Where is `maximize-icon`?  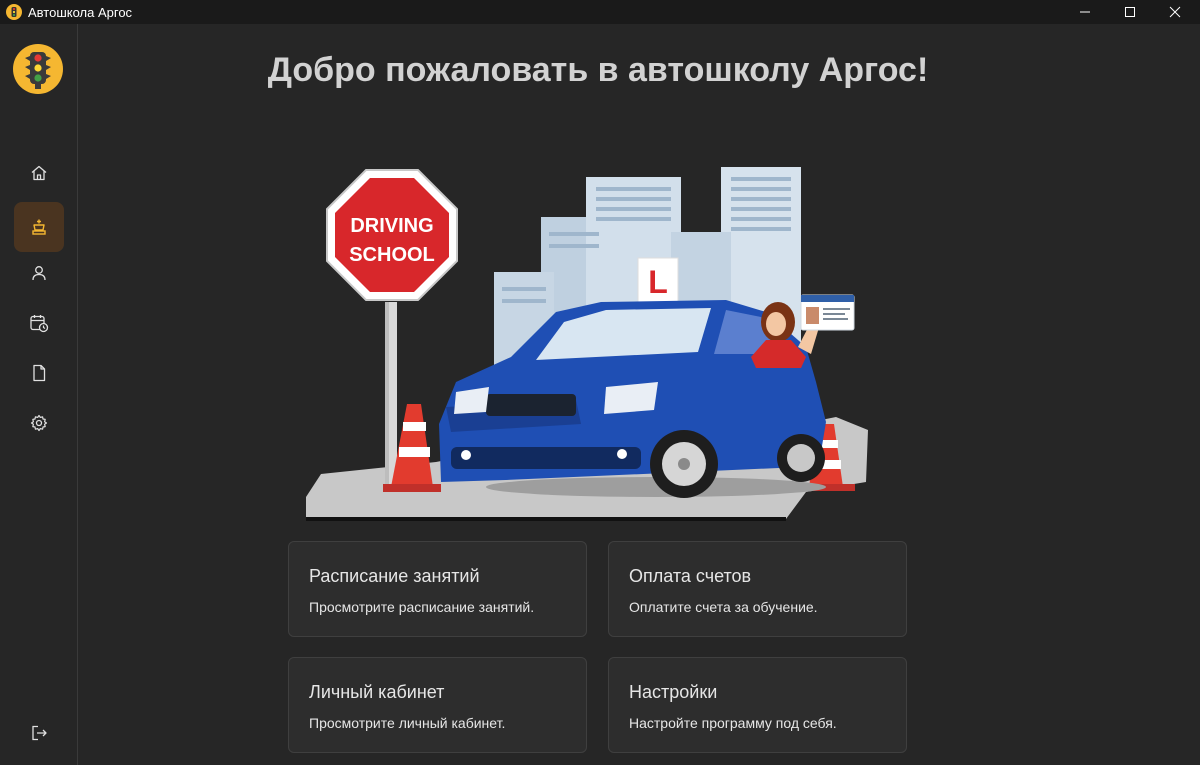 maximize-icon is located at coordinates (1130, 12).